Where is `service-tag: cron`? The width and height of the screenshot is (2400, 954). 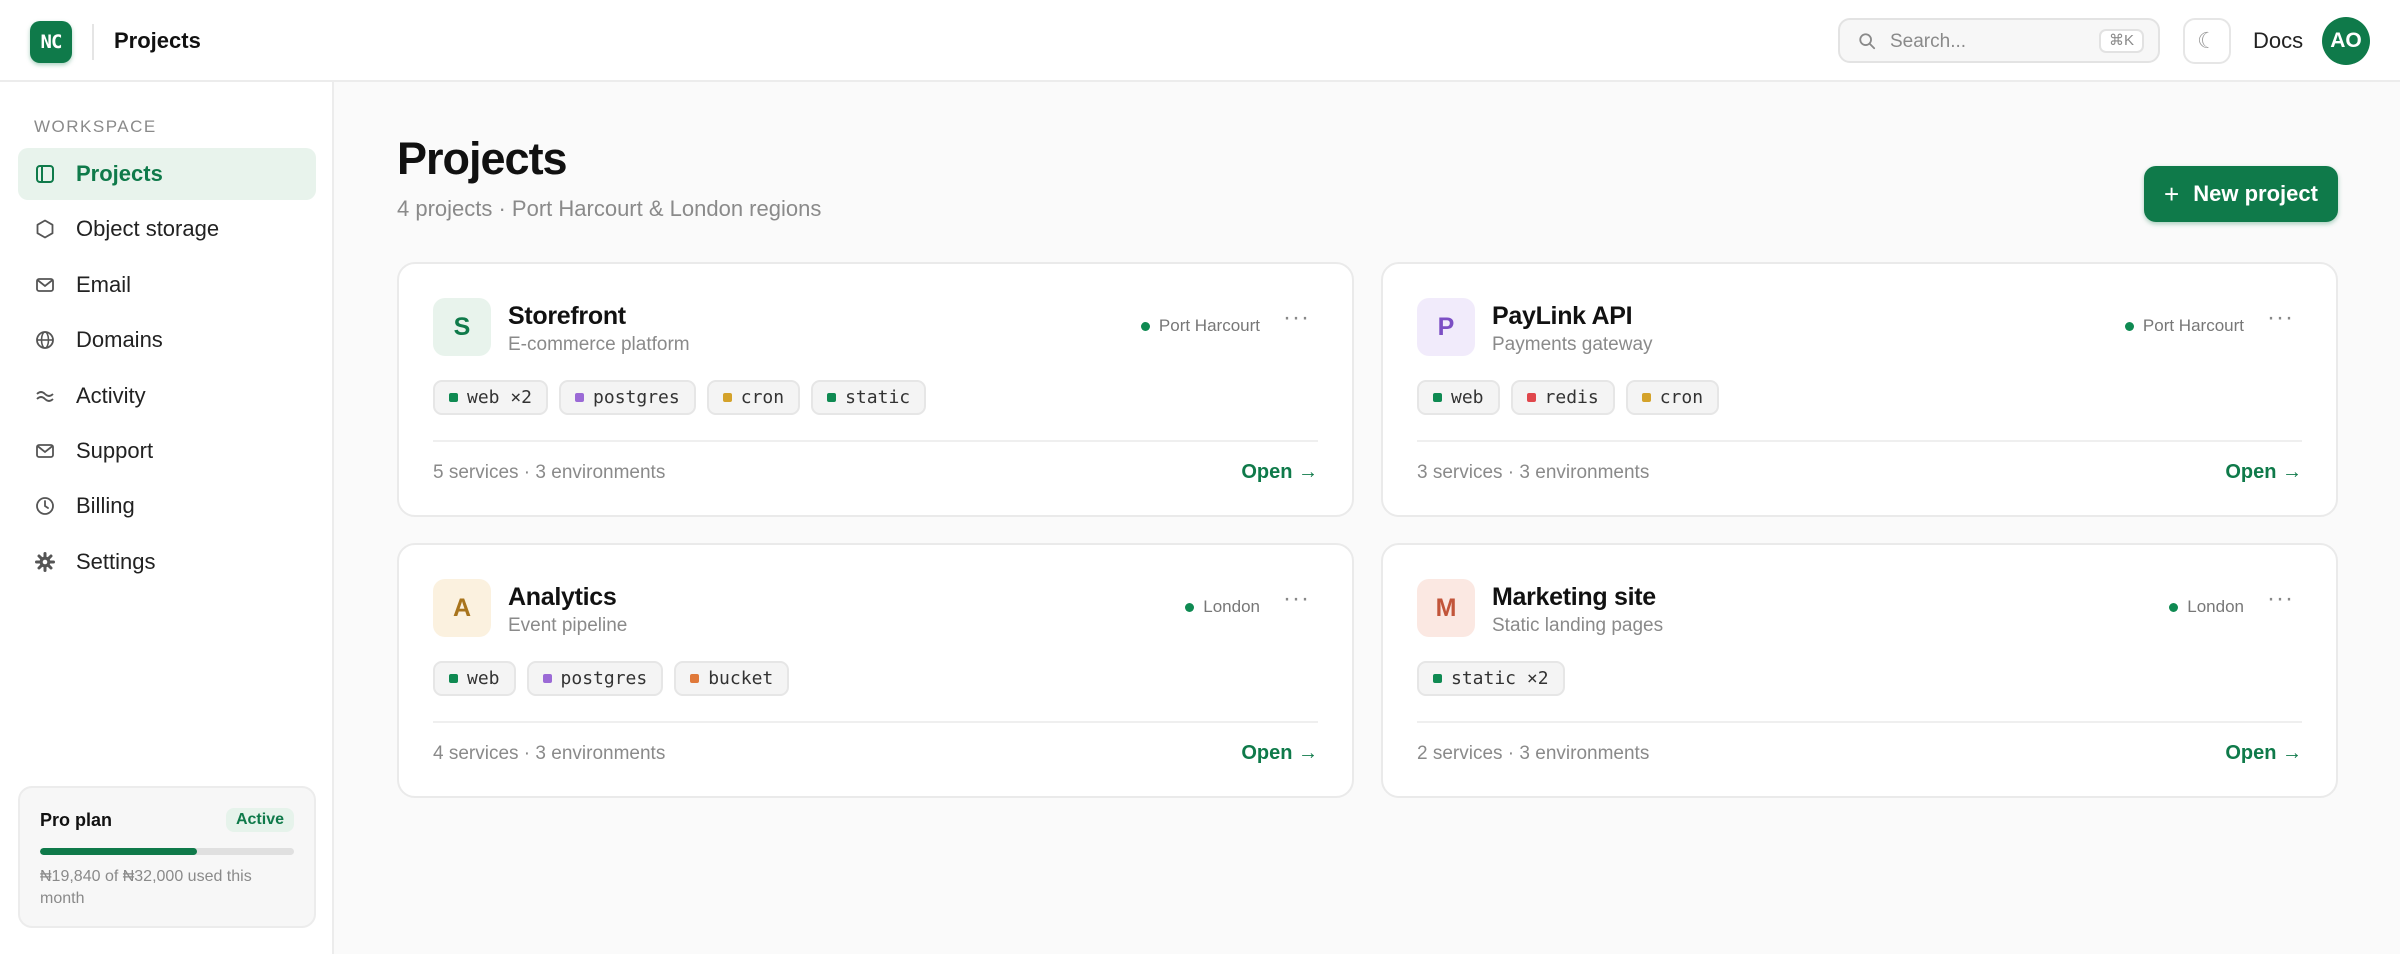
service-tag: cron is located at coordinates (753, 397).